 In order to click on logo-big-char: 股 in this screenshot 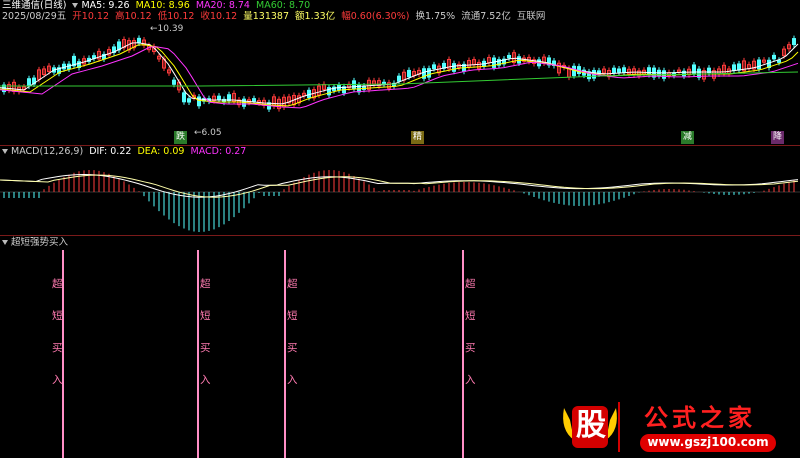, I will do `click(591, 425)`.